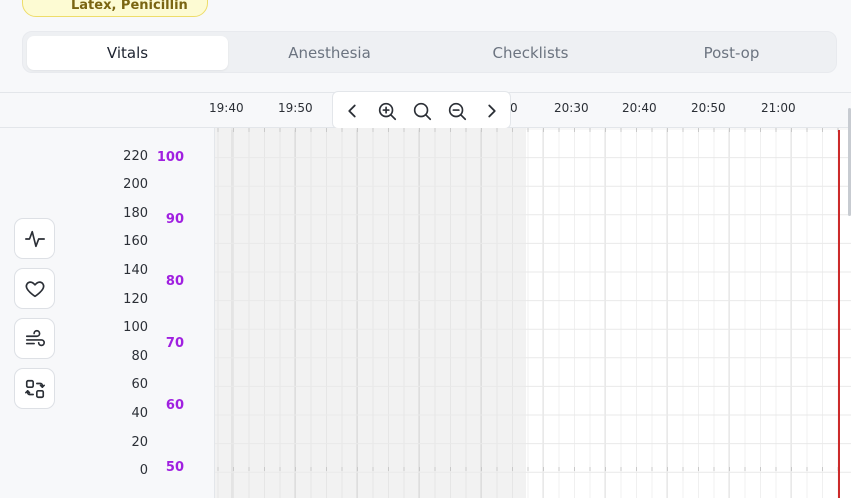  I want to click on tab-vitals: Vitals, so click(127, 53).